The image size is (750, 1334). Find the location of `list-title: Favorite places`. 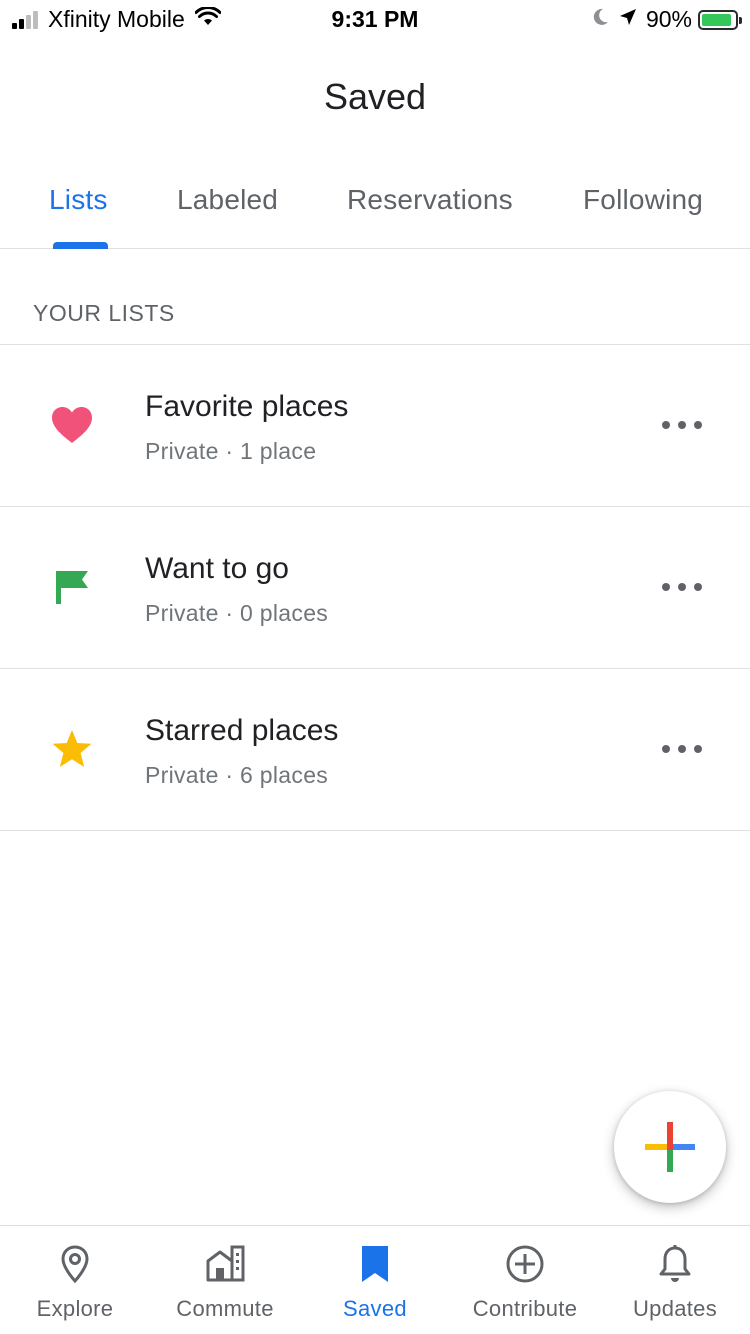

list-title: Favorite places is located at coordinates (247, 406).